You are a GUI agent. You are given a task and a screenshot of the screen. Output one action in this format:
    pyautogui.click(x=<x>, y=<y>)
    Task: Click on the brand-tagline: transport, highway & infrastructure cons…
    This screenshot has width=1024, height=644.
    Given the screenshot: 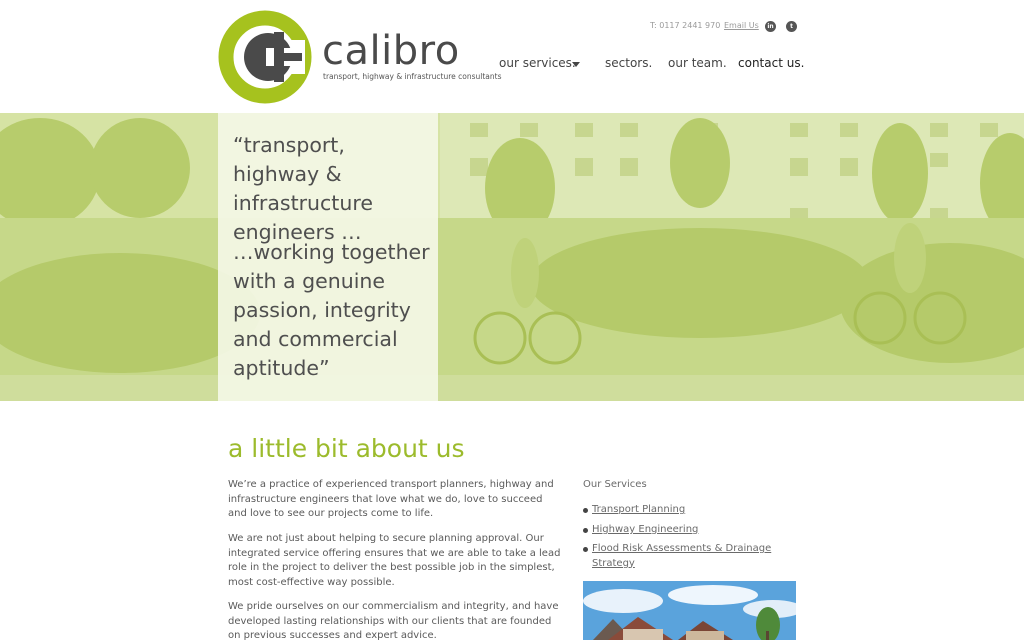 What is the action you would take?
    pyautogui.click(x=412, y=76)
    